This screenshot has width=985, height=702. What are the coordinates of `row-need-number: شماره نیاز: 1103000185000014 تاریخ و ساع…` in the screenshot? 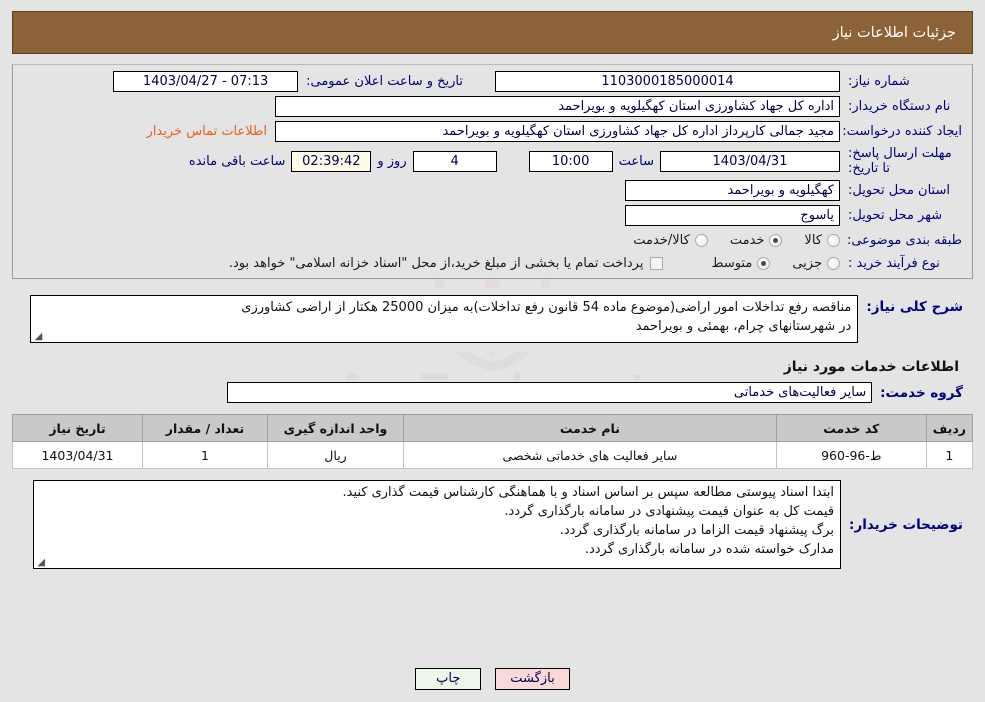 It's located at (492, 79).